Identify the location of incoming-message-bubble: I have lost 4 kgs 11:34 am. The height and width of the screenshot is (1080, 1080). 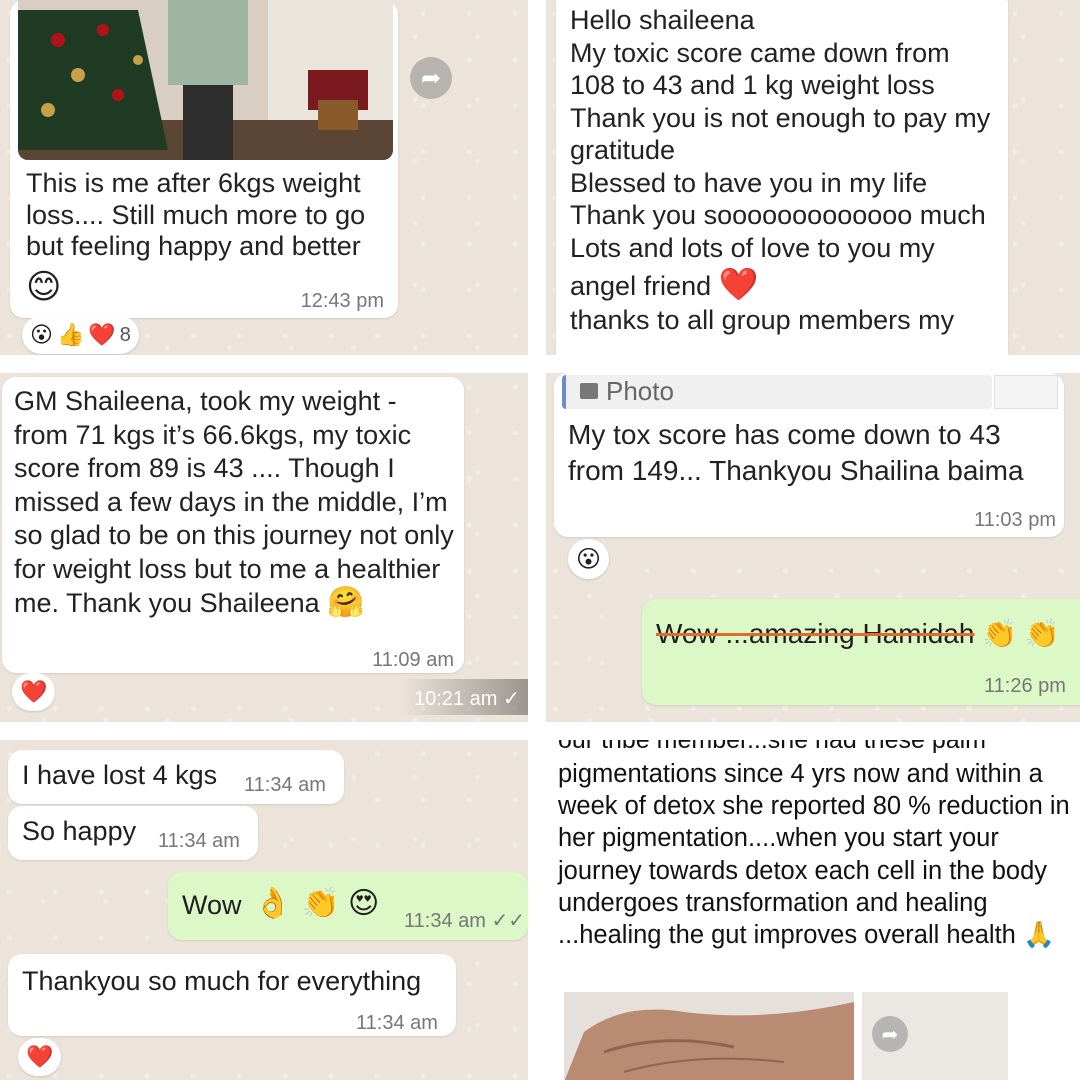
(176, 777).